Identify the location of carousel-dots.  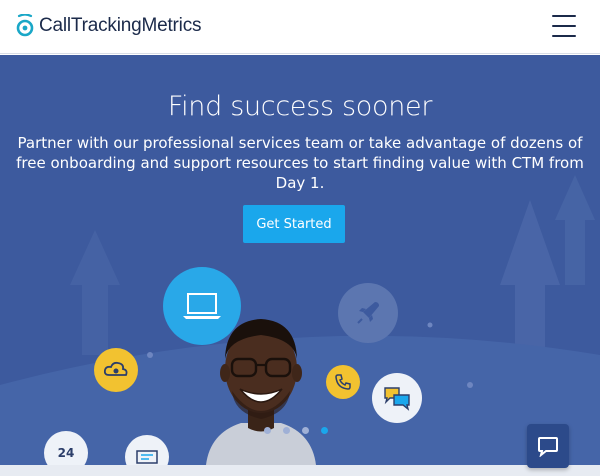
(296, 430).